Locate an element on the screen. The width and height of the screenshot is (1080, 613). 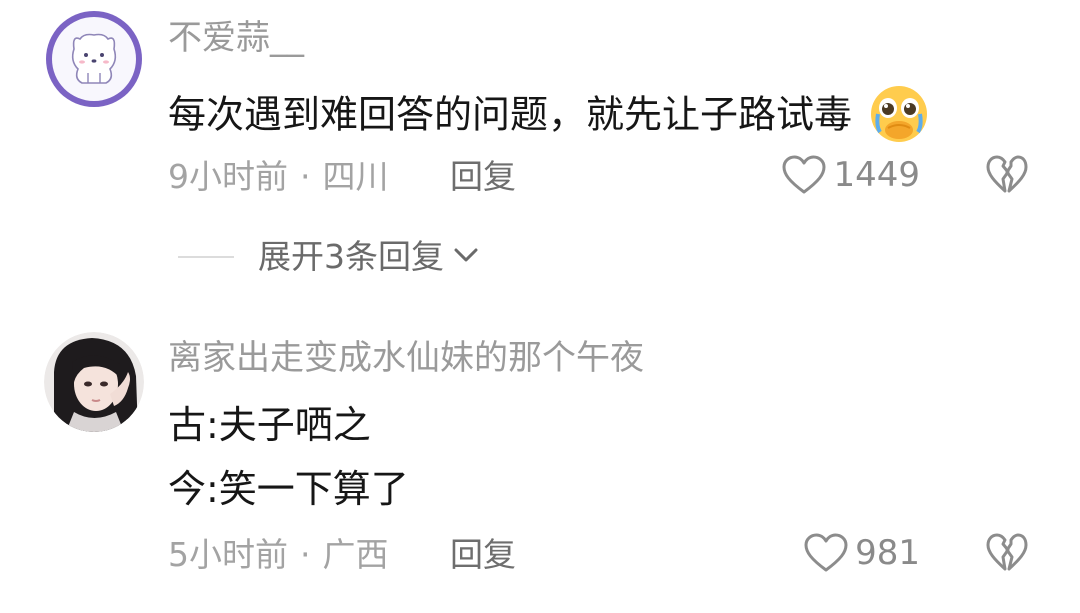
comment-meta: 5小时前 · 广西 is located at coordinates (278, 554).